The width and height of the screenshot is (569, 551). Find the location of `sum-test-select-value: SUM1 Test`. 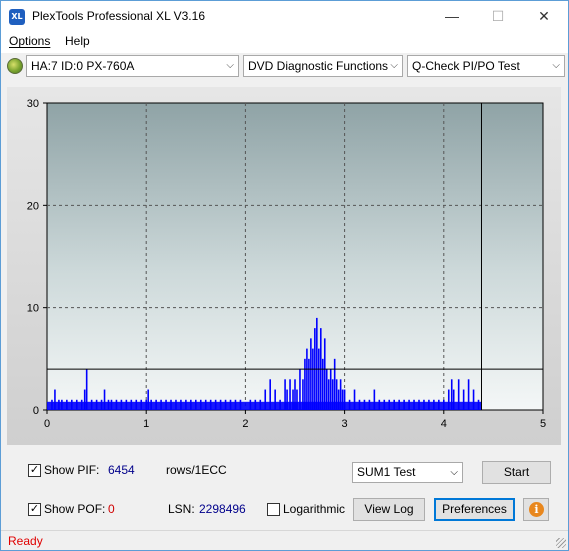

sum-test-select-value: SUM1 Test is located at coordinates (386, 472).